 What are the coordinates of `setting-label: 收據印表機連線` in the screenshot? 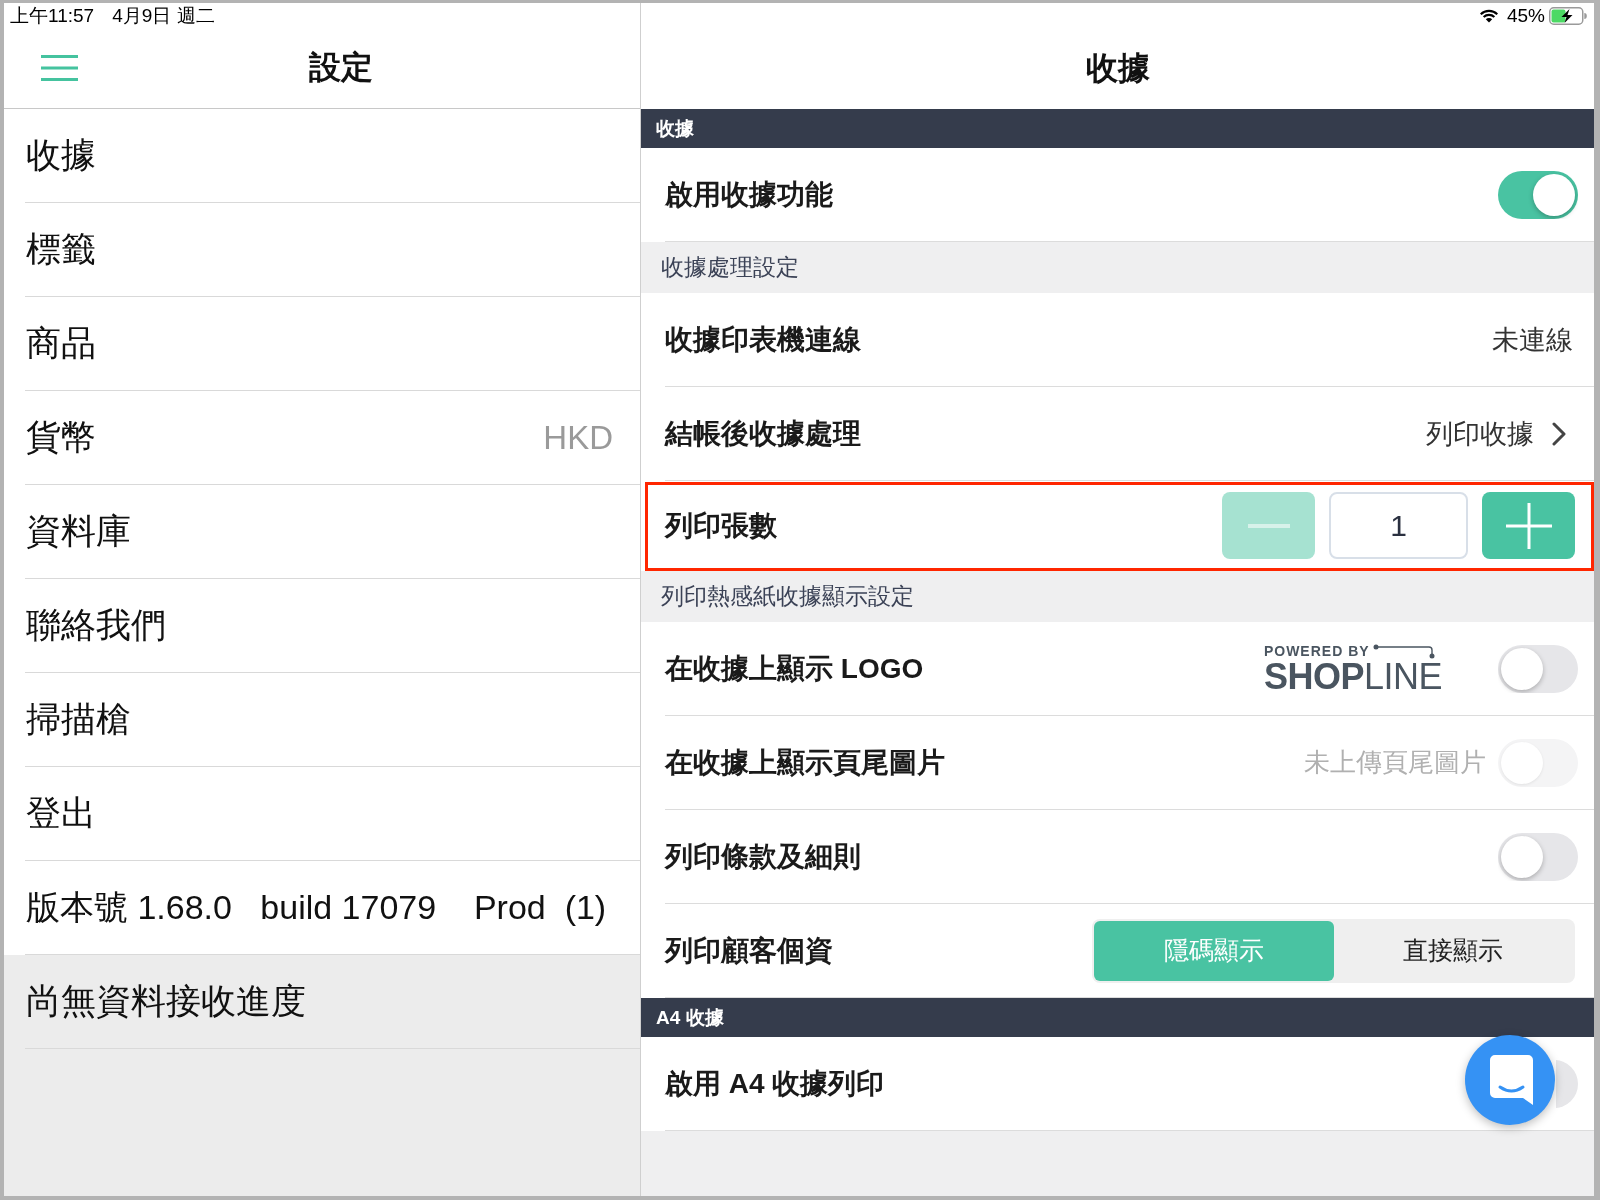 It's located at (763, 339).